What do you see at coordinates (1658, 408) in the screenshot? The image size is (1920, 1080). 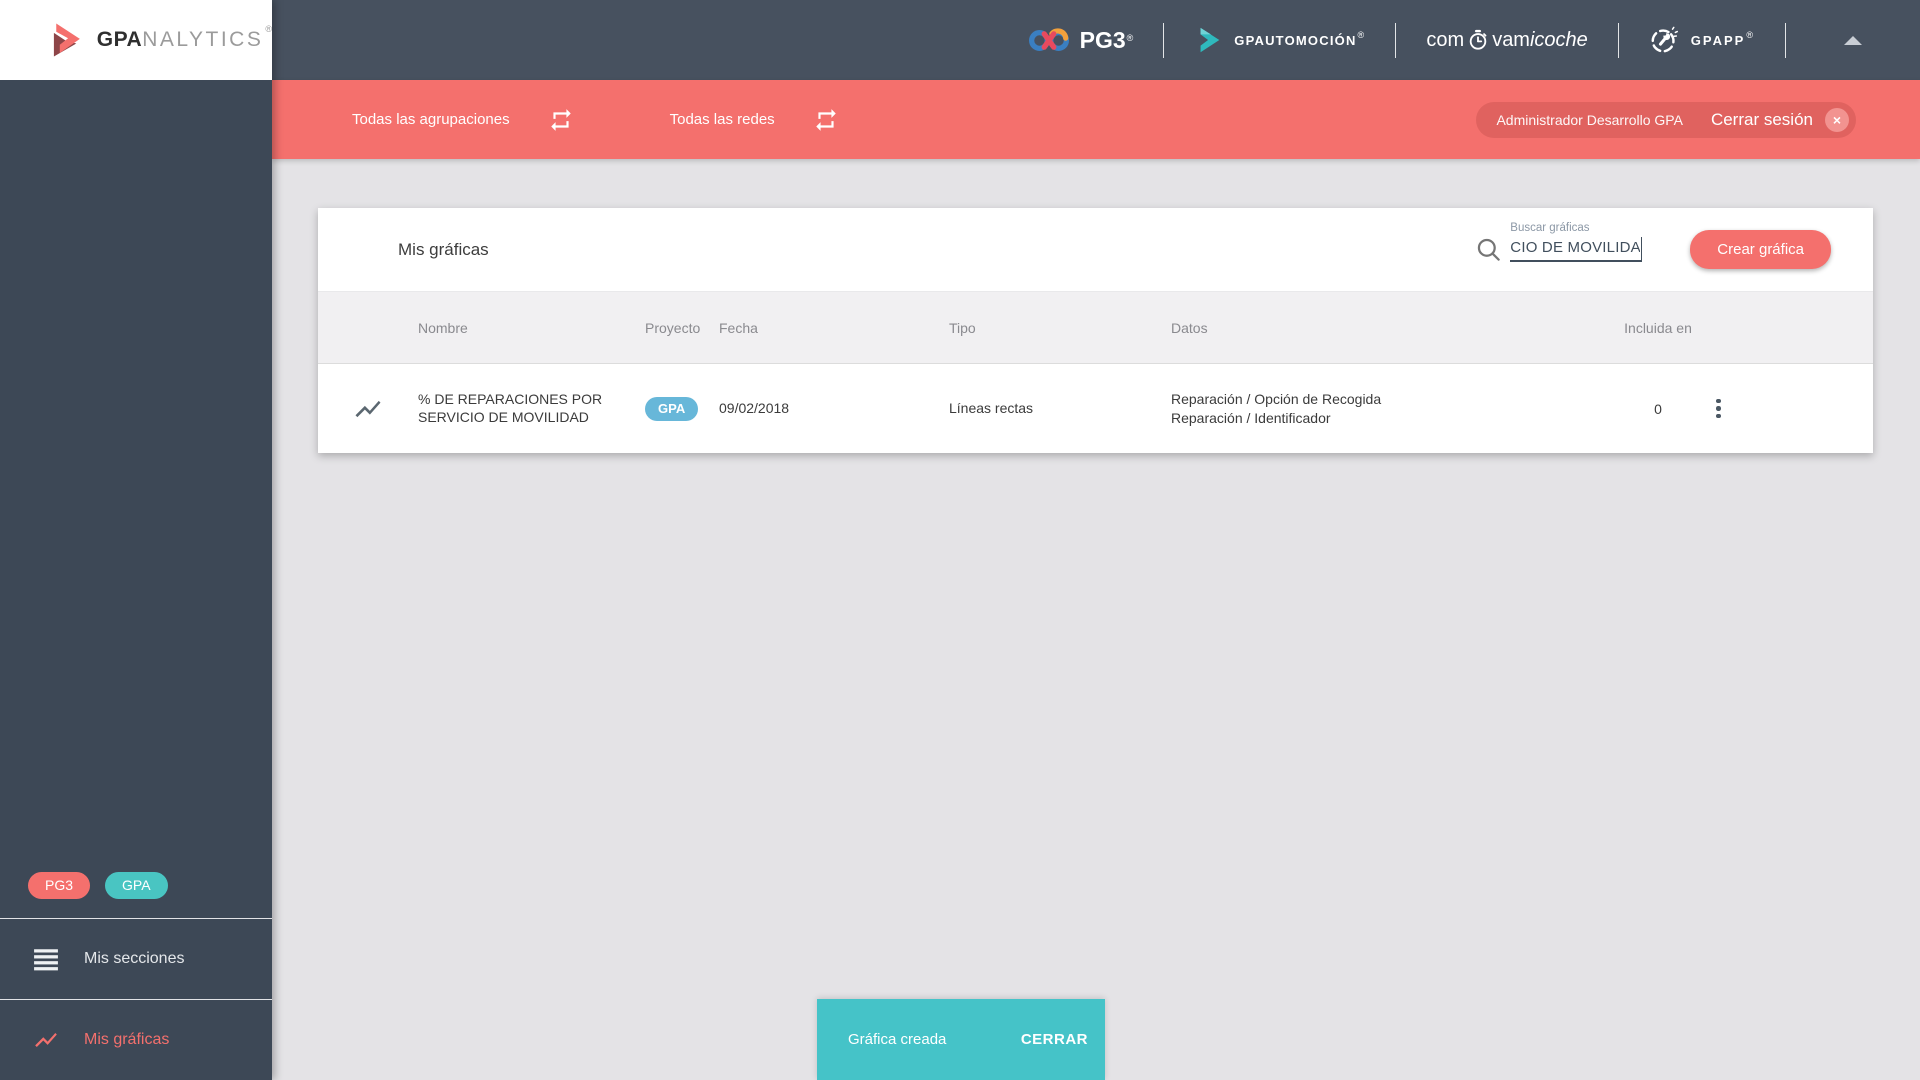 I see `row-included-in: 0` at bounding box center [1658, 408].